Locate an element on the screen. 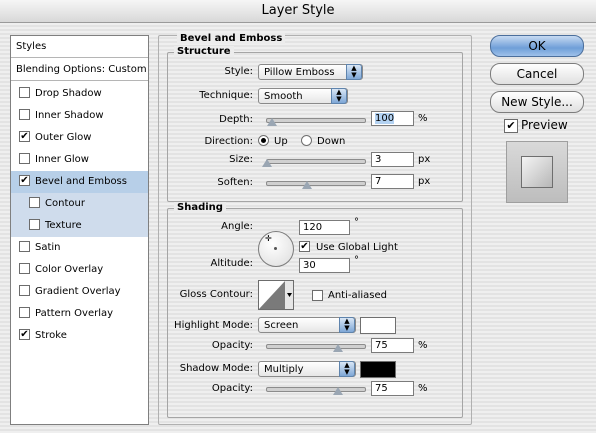 The height and width of the screenshot is (433, 596). inner-glow-checkbox is located at coordinates (24, 158).